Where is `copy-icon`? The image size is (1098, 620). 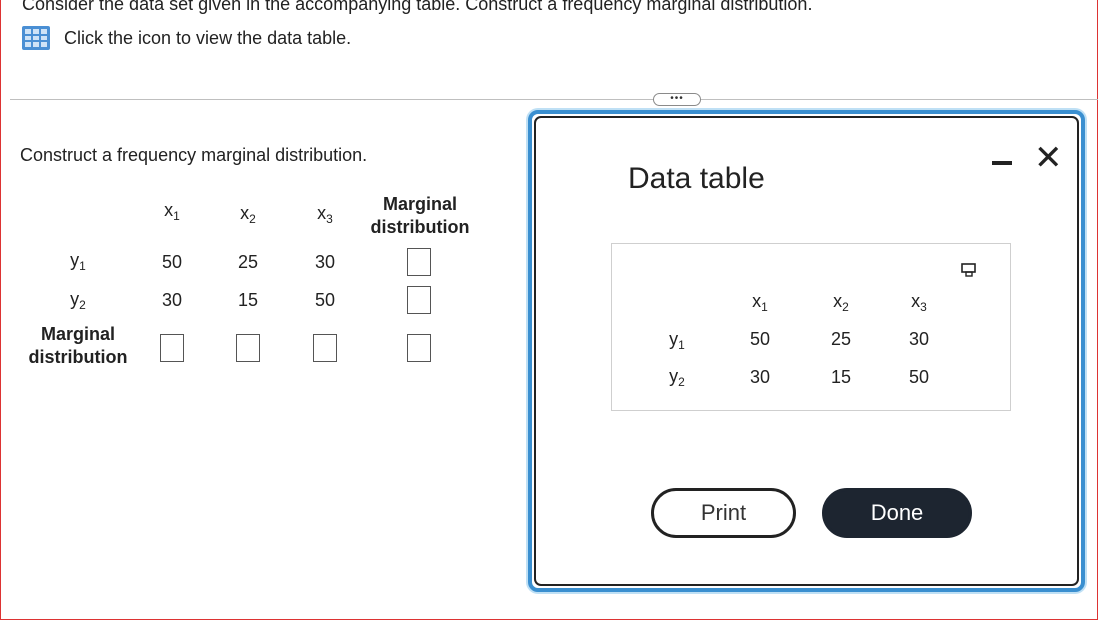
copy-icon is located at coordinates (969, 270).